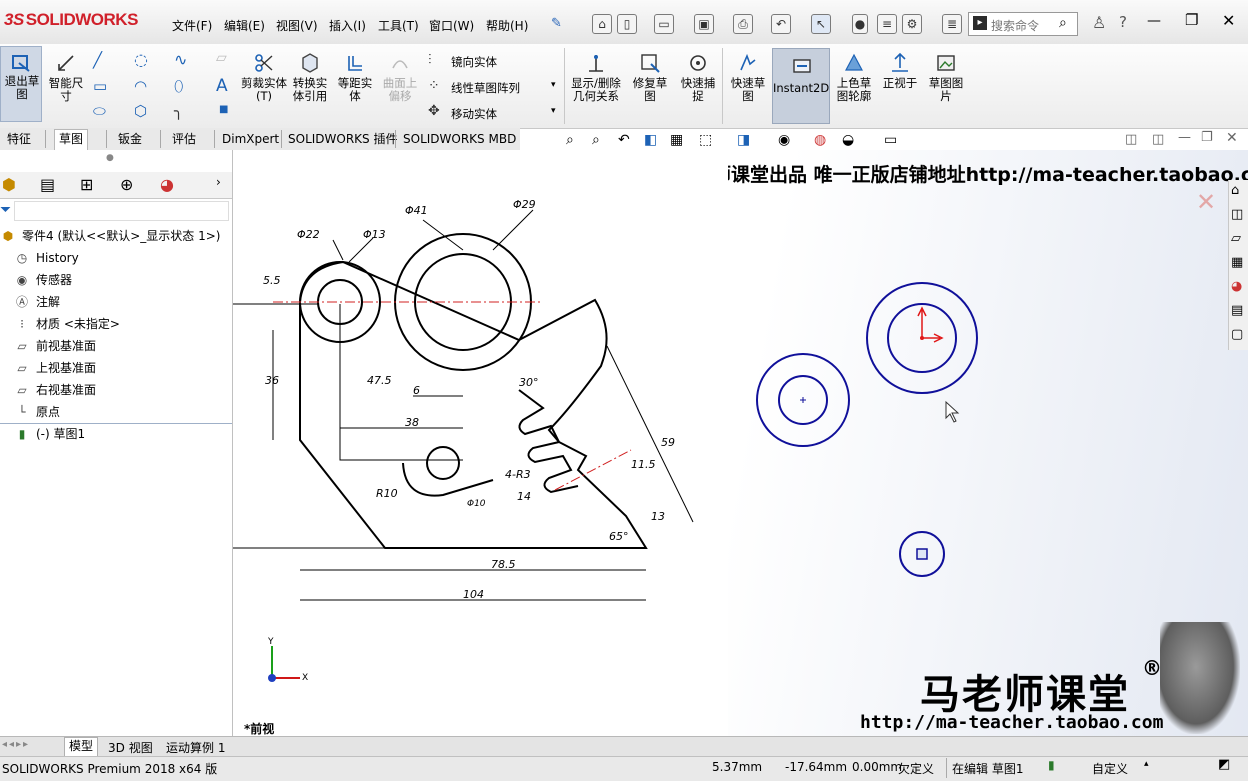  I want to click on instant2d-button: Instant2D, so click(801, 86).